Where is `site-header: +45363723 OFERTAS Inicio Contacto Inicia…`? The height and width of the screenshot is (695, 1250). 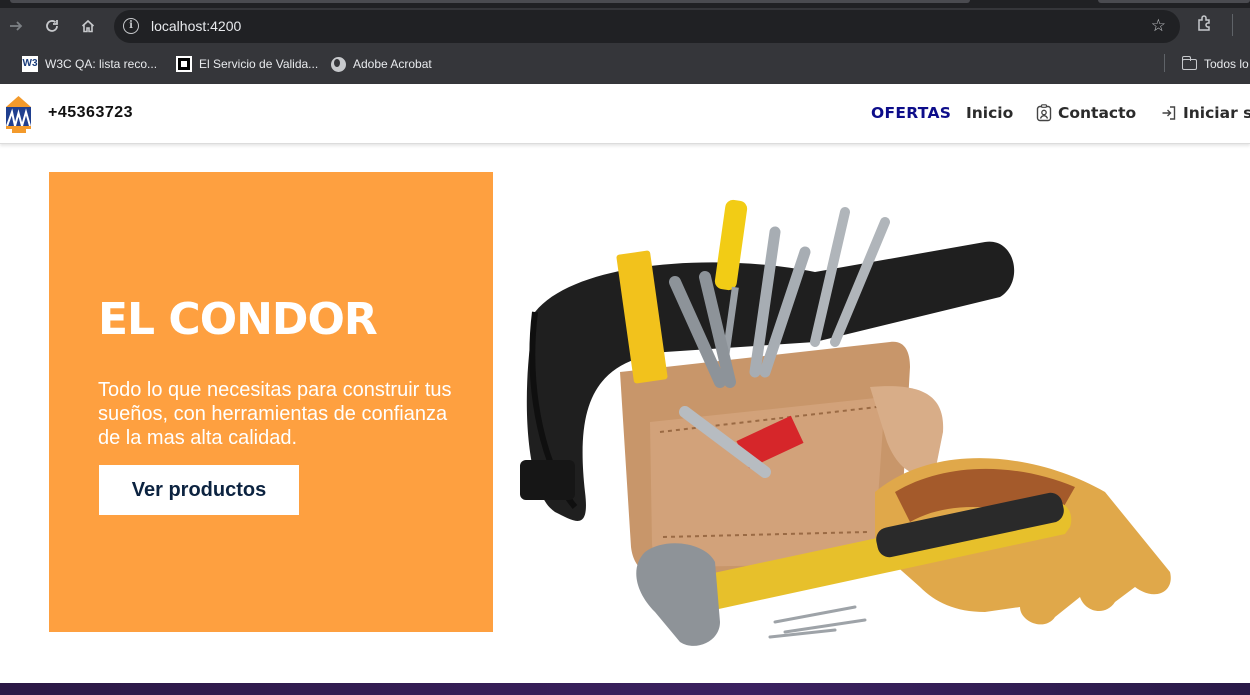
site-header: +45363723 OFERTAS Inicio Contacto Inicia… is located at coordinates (625, 114).